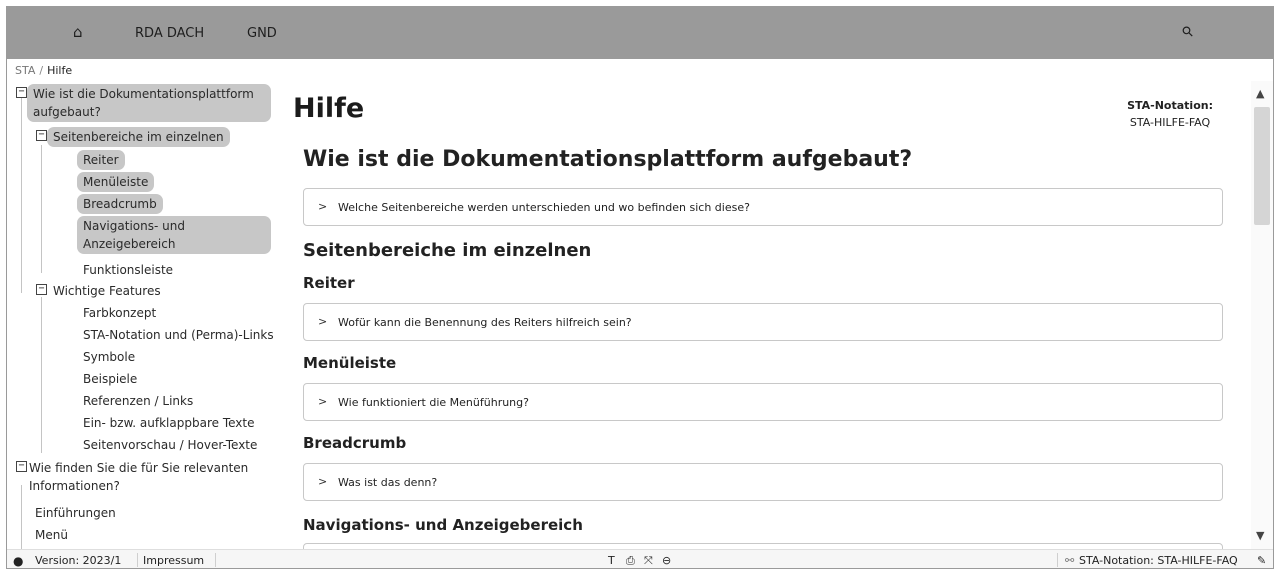  I want to click on scroll-down-icon: ▼, so click(1260, 535).